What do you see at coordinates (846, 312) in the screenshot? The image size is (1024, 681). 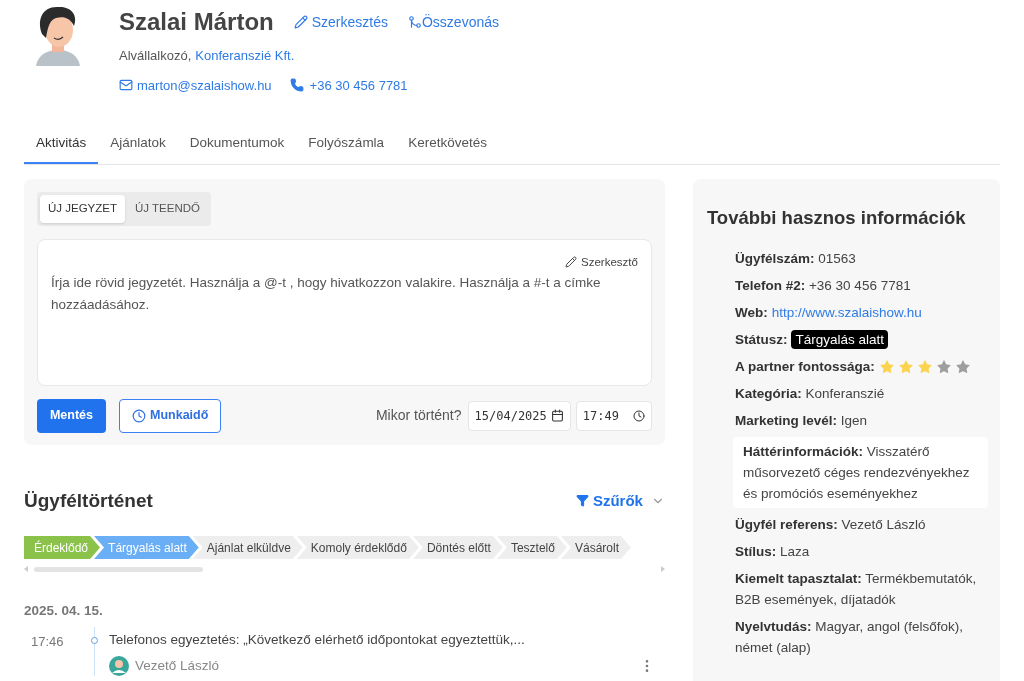 I see `website-link: http://www.szalaishow.hu` at bounding box center [846, 312].